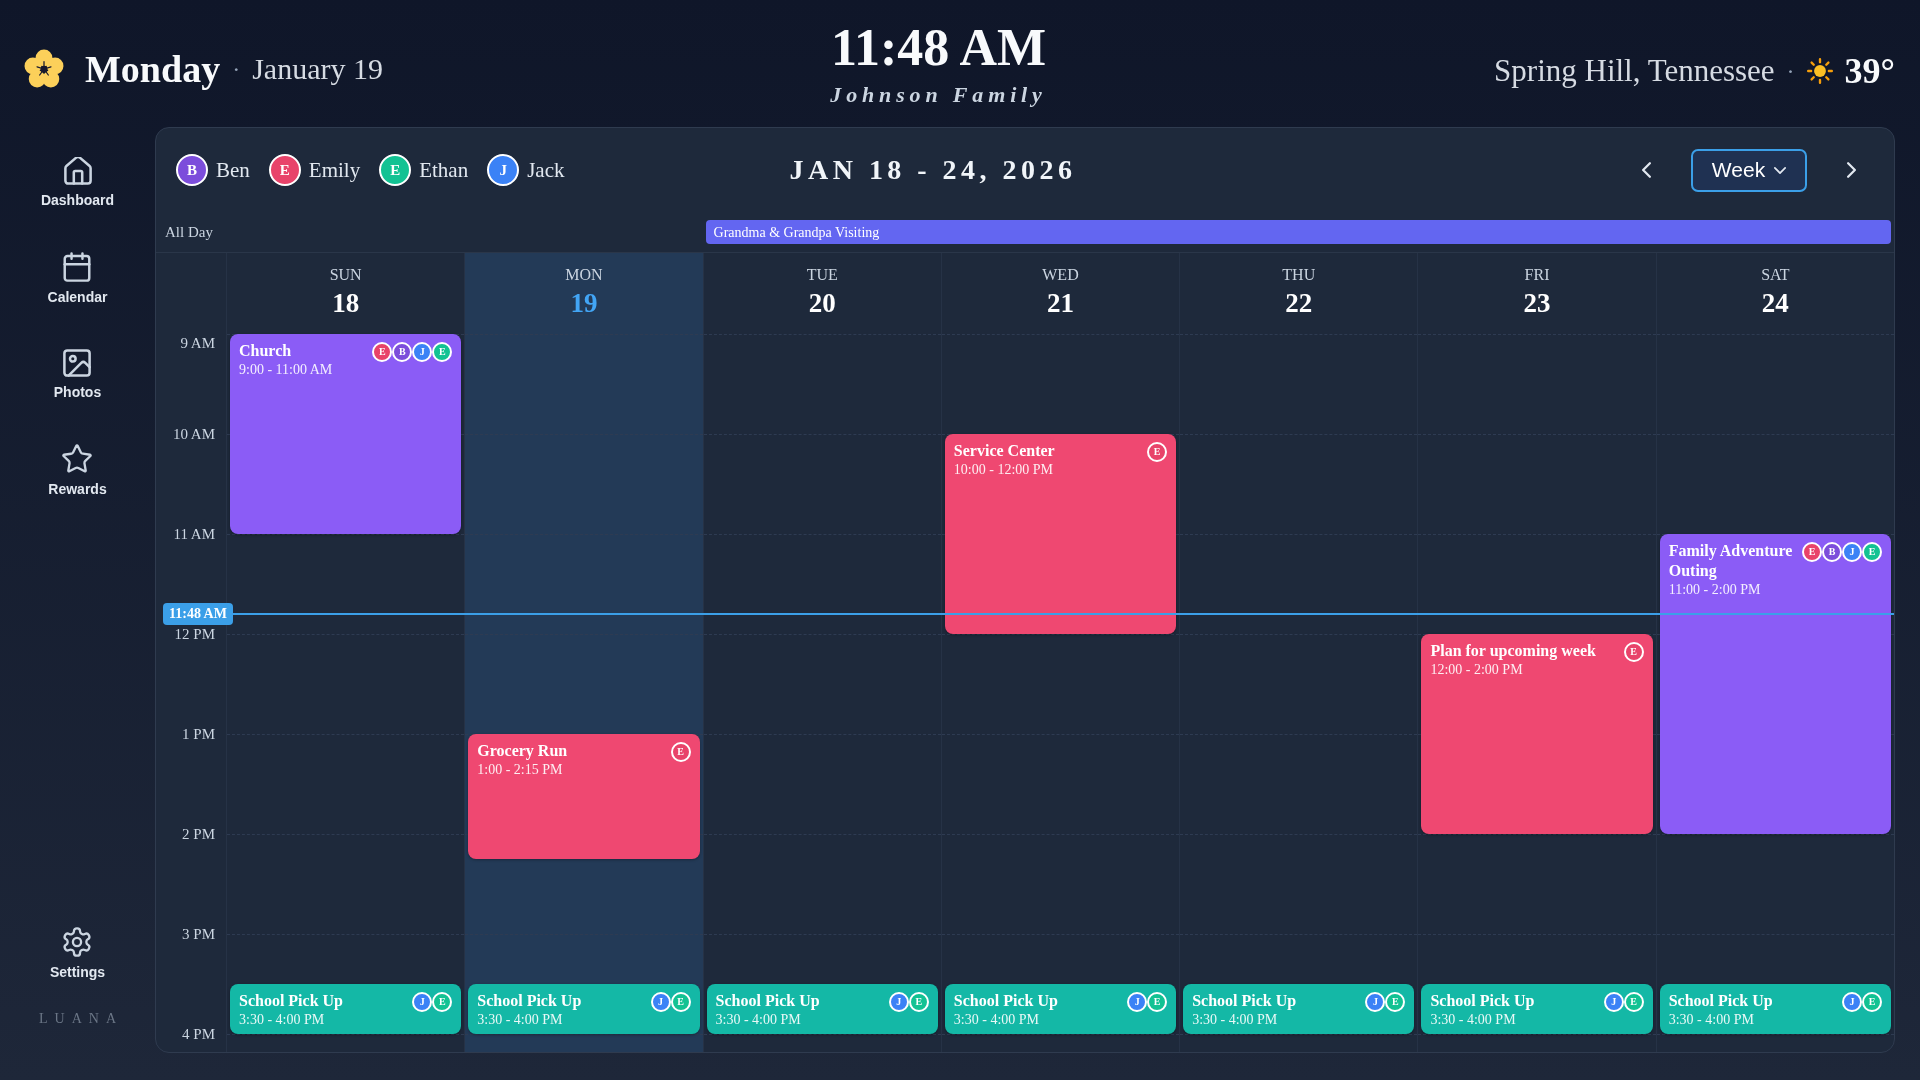 Image resolution: width=1920 pixels, height=1080 pixels. What do you see at coordinates (1299, 303) in the screenshot?
I see `day-number: 22` at bounding box center [1299, 303].